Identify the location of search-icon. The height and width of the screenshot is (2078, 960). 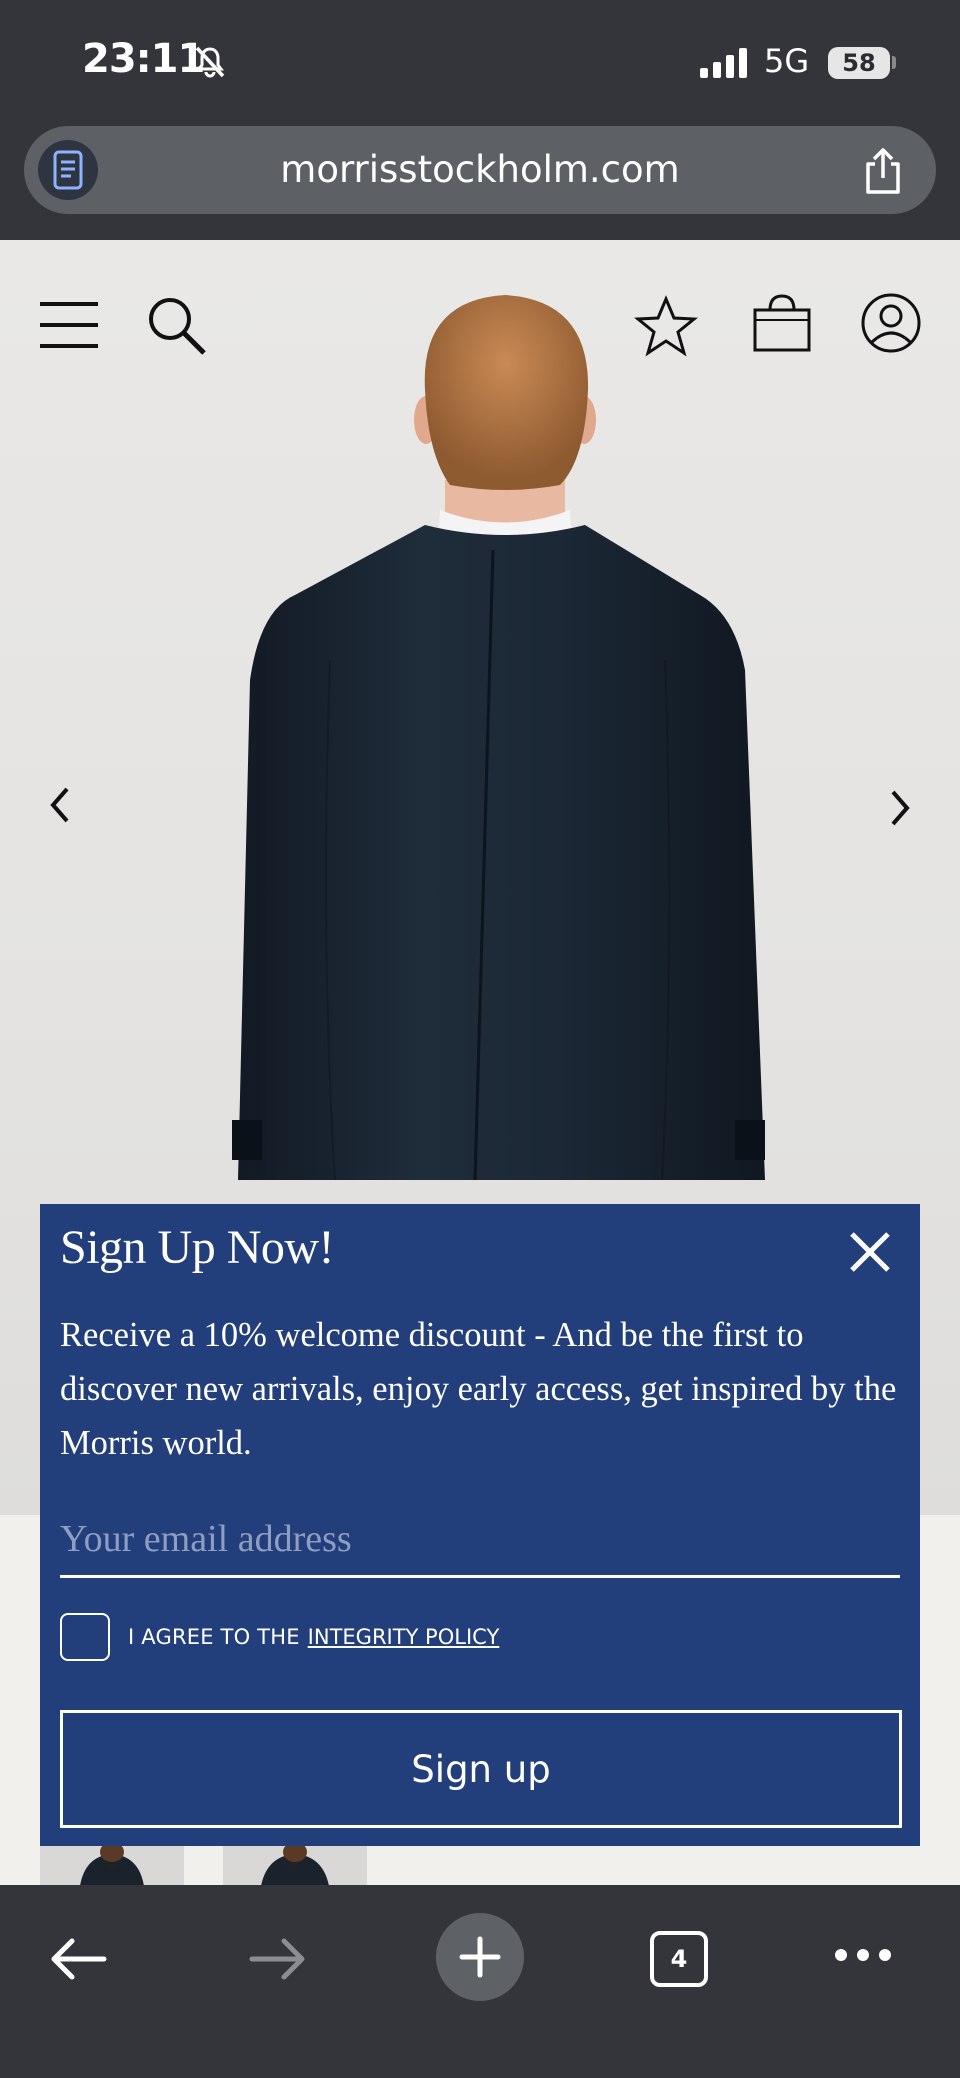
(177, 326).